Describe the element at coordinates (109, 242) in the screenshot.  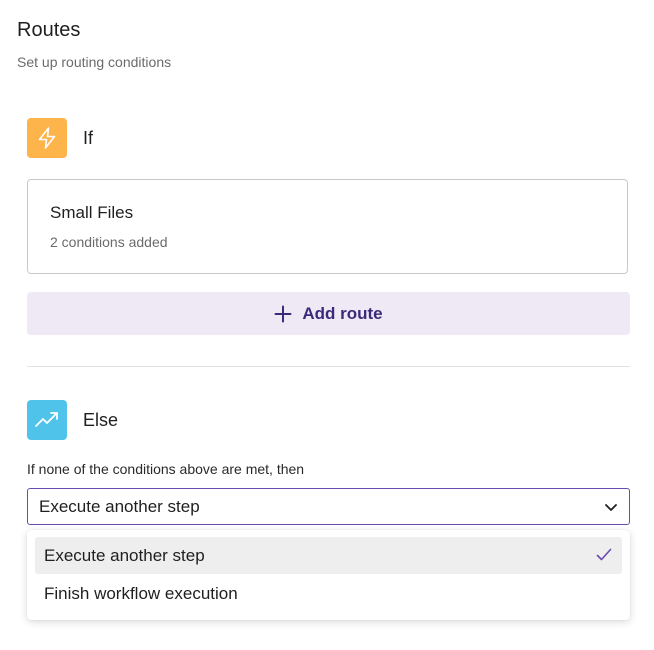
I see `route-conditions-count: 2 conditions added` at that location.